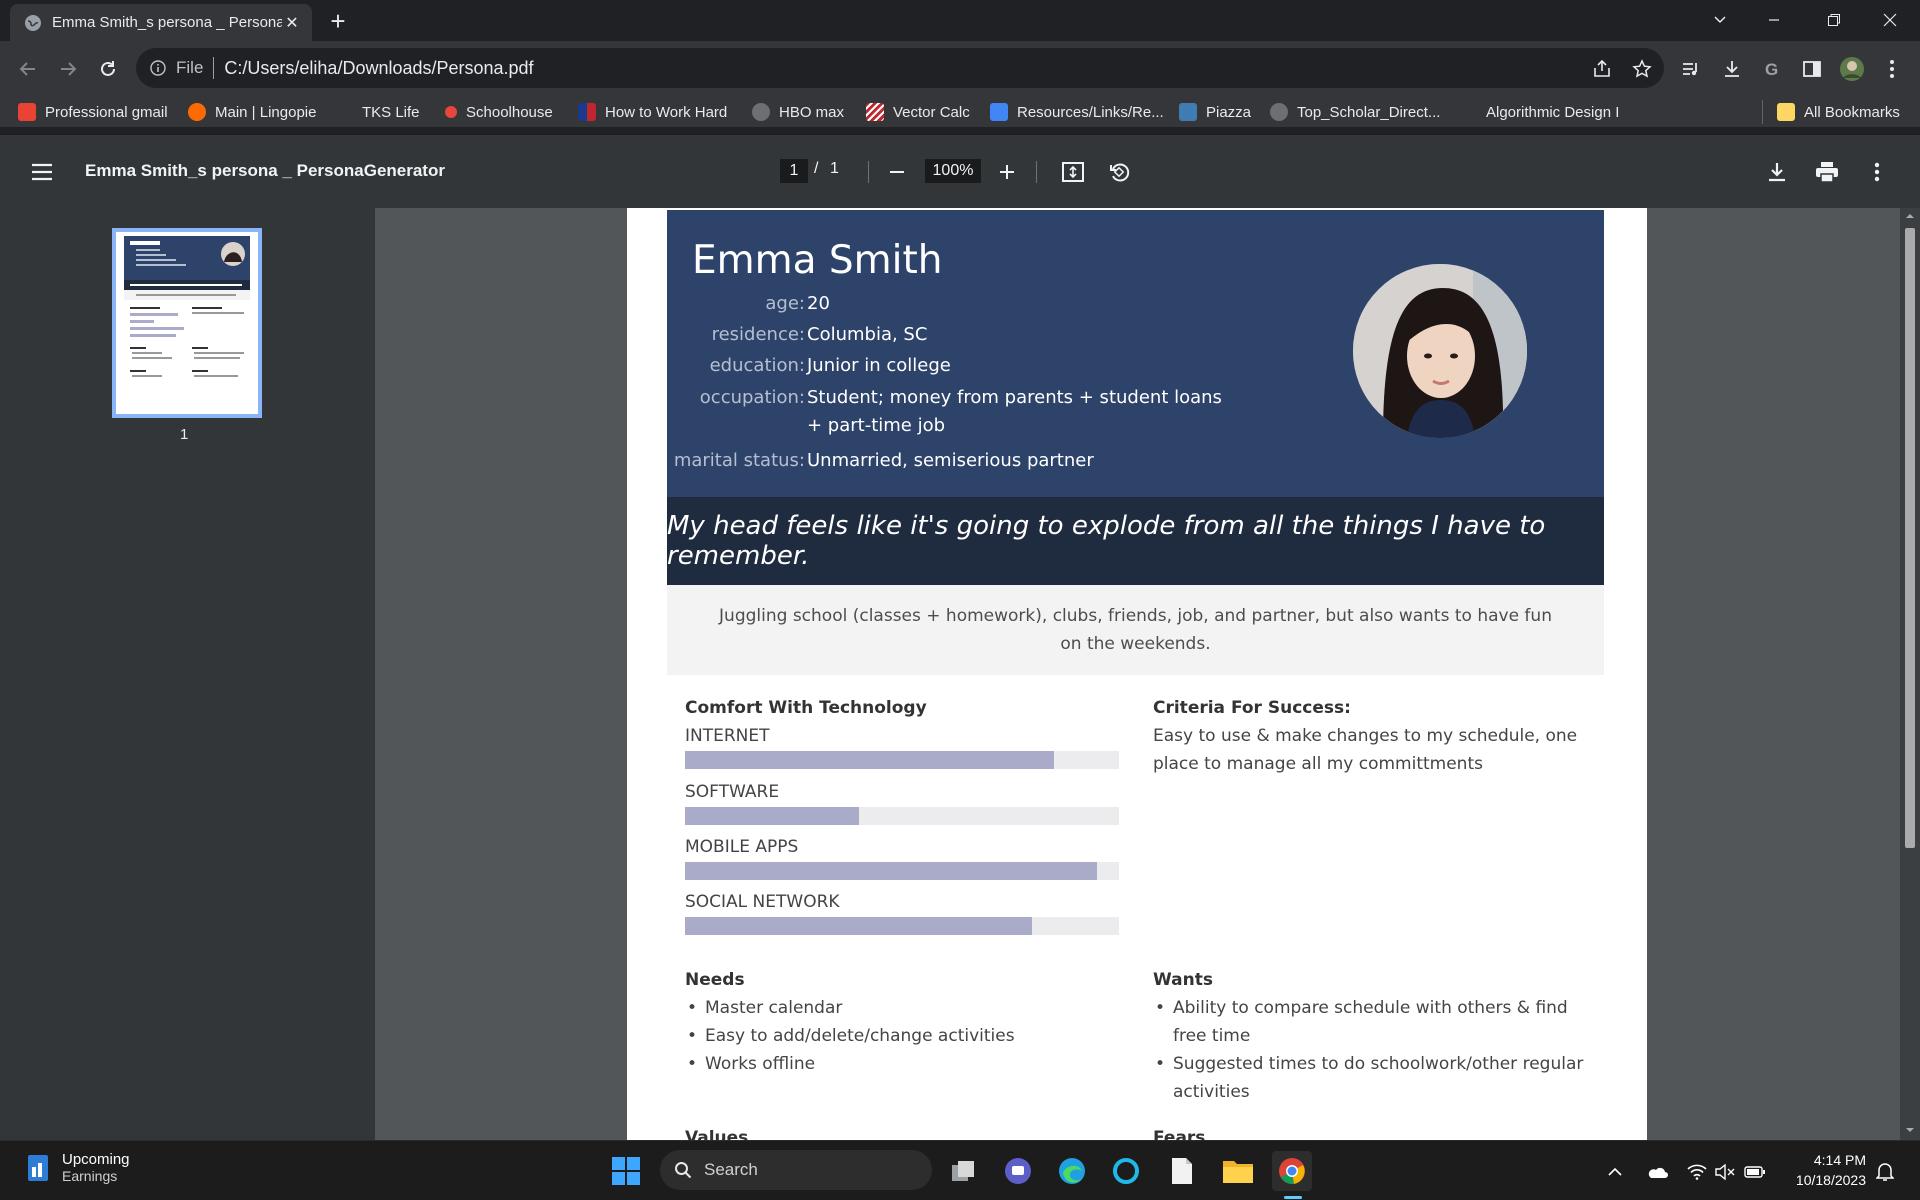  What do you see at coordinates (1772, 69) in the screenshot?
I see `google-extension-icon: G` at bounding box center [1772, 69].